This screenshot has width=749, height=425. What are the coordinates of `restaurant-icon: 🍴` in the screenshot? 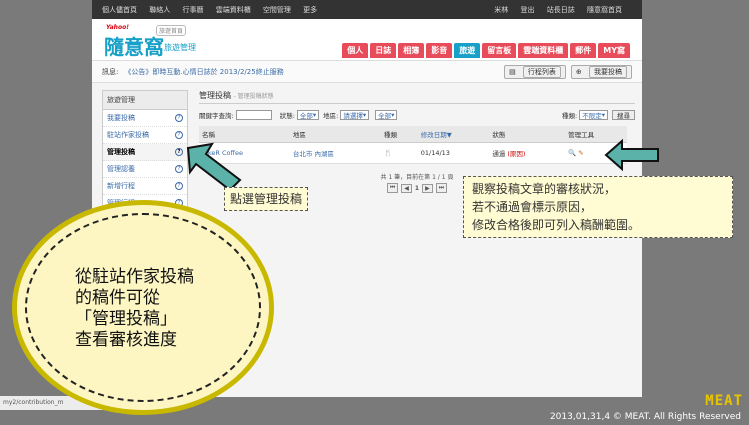 It's located at (399, 153).